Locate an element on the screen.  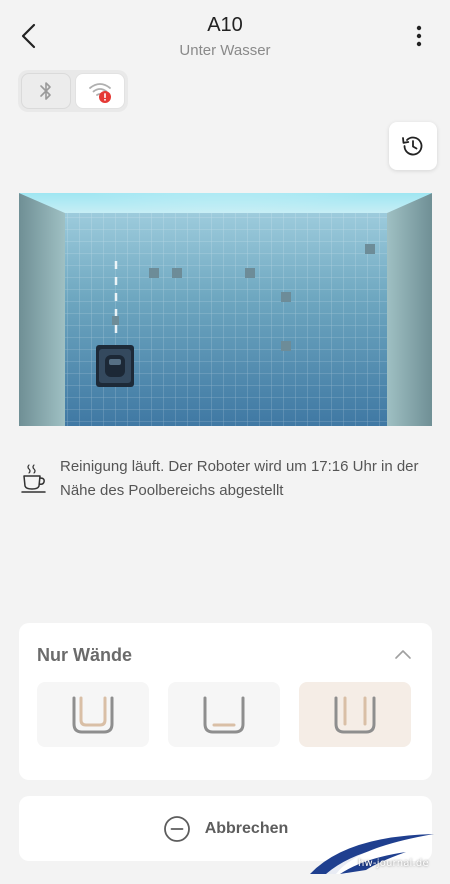
mode-option-floor-only is located at coordinates (224, 714).